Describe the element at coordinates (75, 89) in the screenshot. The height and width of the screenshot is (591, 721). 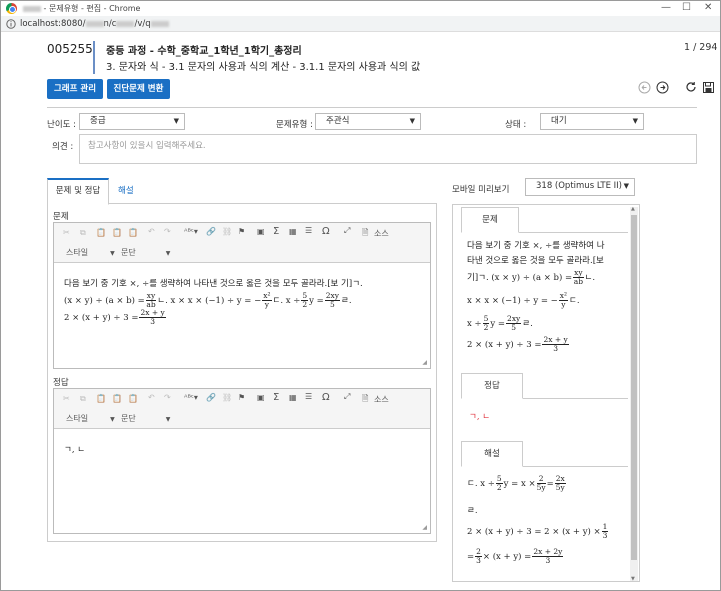
I see `graph-manage-button: 그래프 관리` at that location.